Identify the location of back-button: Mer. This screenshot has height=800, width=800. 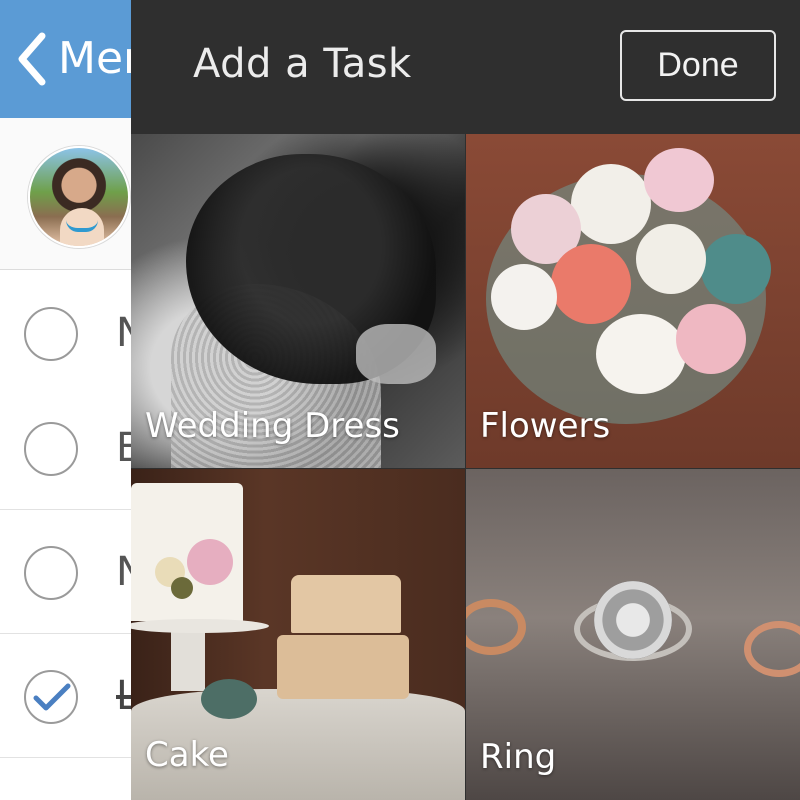
(77, 59).